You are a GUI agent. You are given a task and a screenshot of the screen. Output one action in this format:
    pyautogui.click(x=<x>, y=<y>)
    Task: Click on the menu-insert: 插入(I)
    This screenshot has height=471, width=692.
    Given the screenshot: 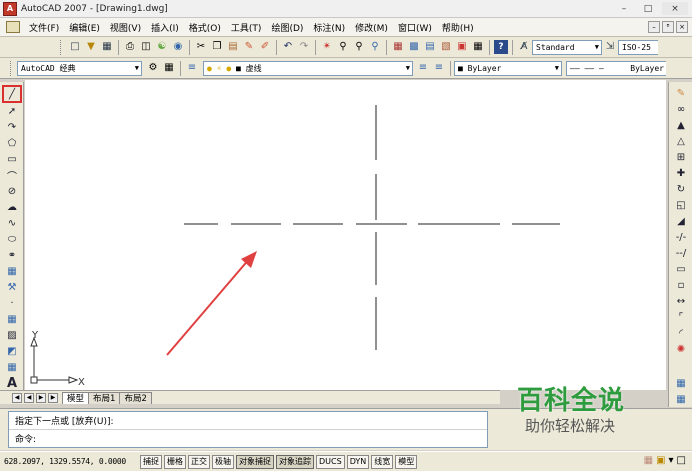 What is the action you would take?
    pyautogui.click(x=165, y=27)
    